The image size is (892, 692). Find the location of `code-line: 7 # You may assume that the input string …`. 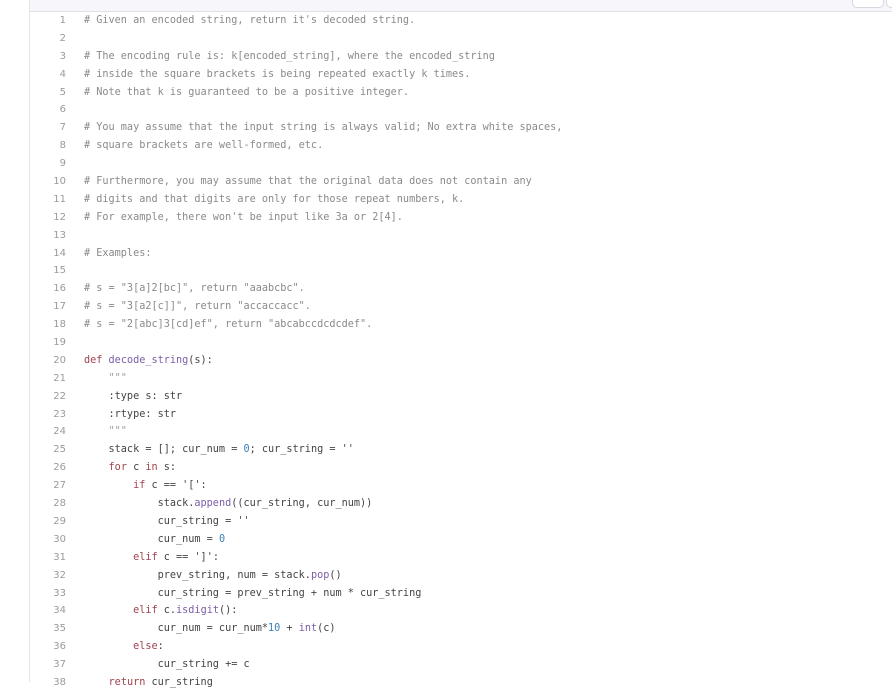

code-line: 7 # You may assume that the input string … is located at coordinates (461, 128).